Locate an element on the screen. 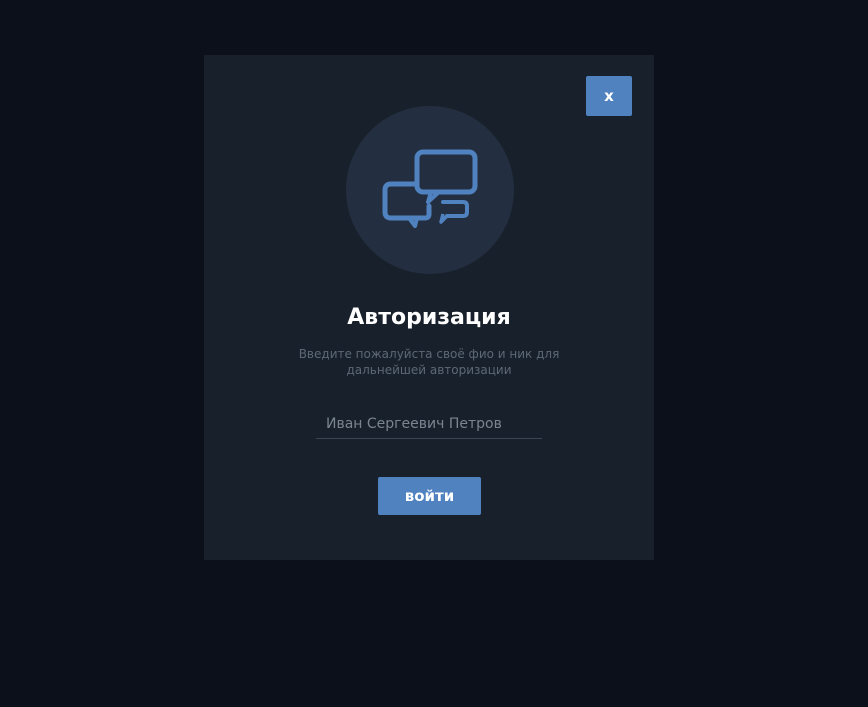 The height and width of the screenshot is (707, 868). close-button: x is located at coordinates (609, 96).